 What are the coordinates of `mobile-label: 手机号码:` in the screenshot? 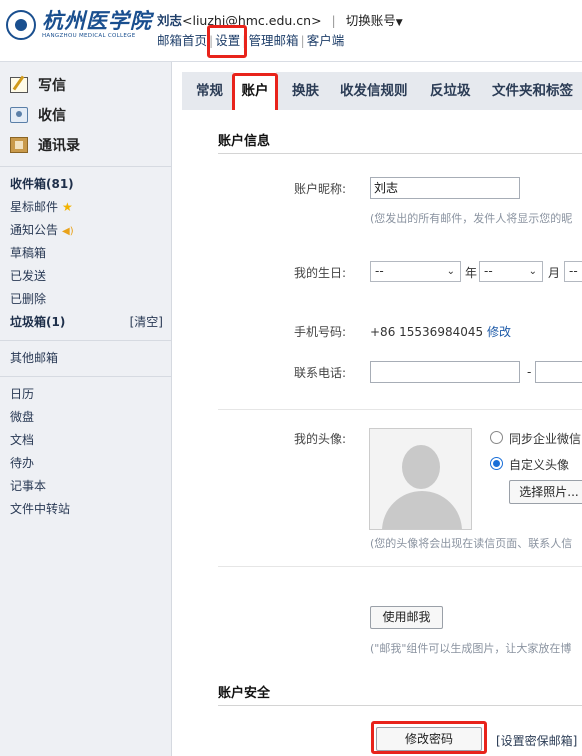 It's located at (320, 332).